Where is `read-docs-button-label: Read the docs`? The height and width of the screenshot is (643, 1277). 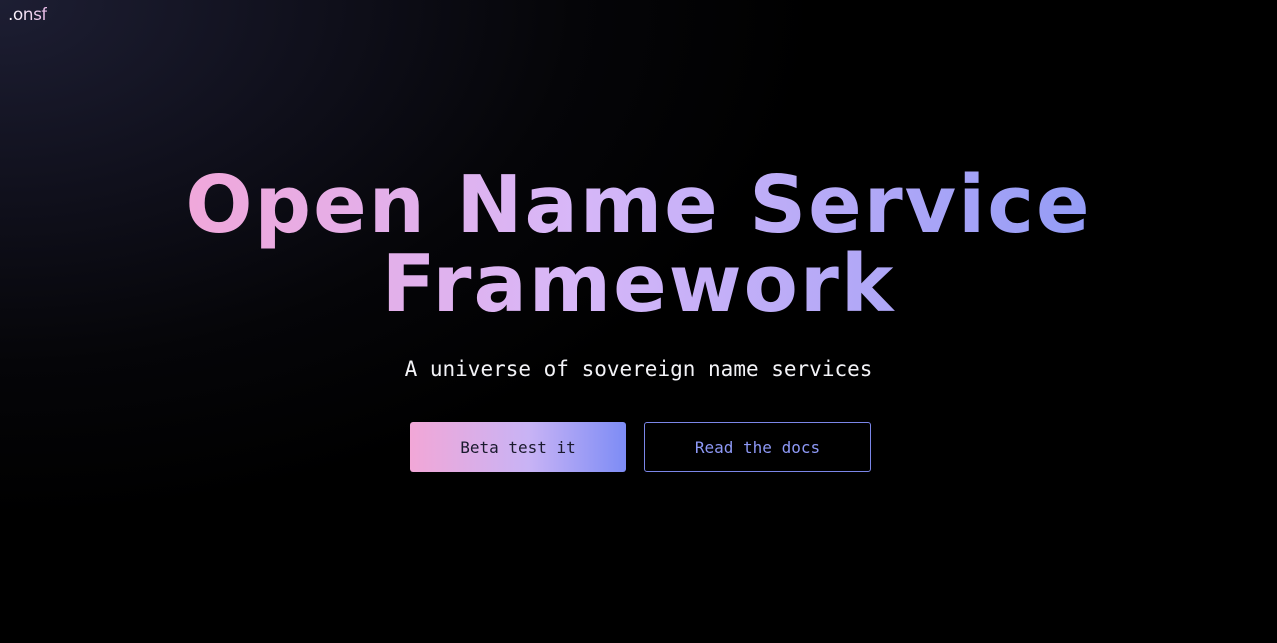 read-docs-button-label: Read the docs is located at coordinates (757, 447).